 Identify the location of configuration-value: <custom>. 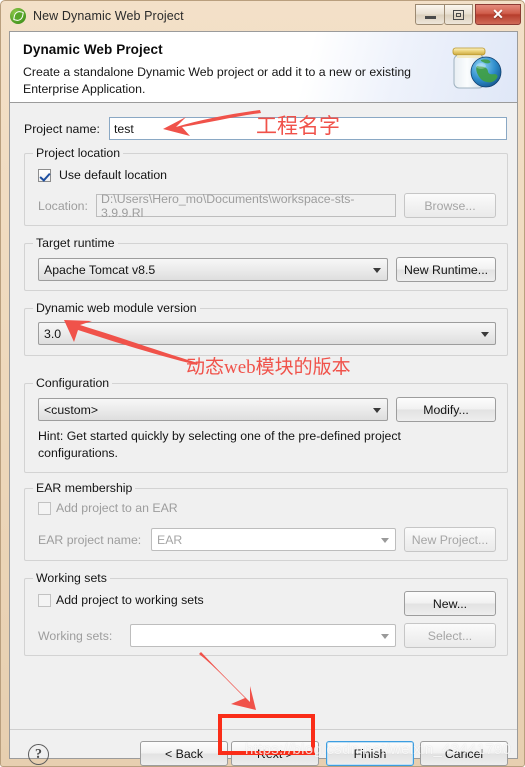
(71, 409).